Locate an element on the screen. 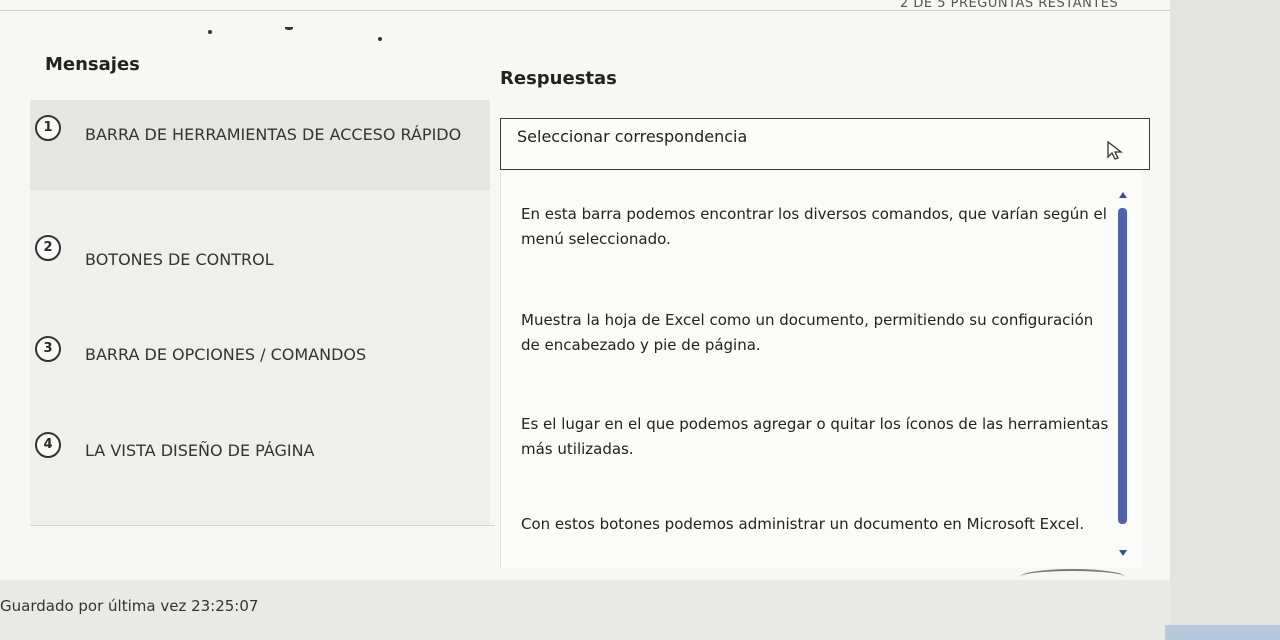  message-label: BARRA DE OPCIONES / COMANDOS is located at coordinates (226, 354).